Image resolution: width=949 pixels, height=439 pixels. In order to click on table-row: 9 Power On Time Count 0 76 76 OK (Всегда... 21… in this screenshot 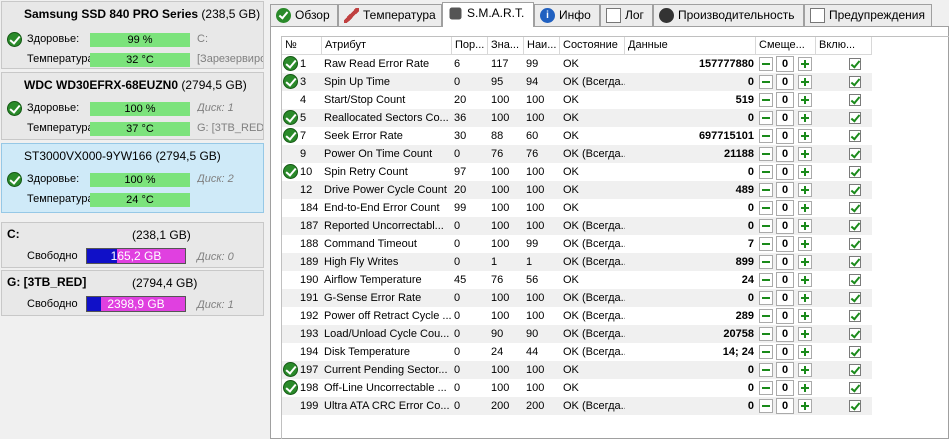, I will do `click(577, 154)`.